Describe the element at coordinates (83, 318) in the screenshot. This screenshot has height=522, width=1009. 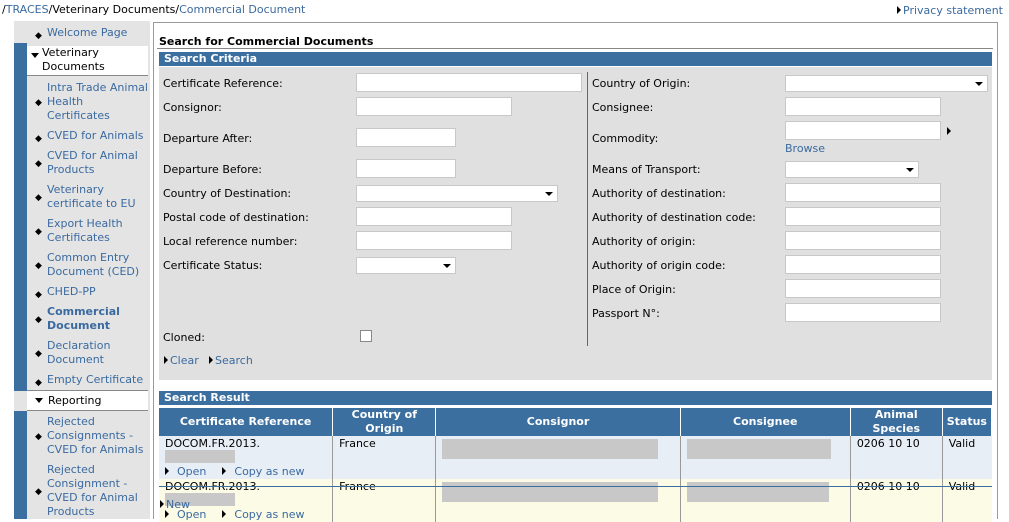
I see `sidebar-item-label: Commercial Document` at that location.